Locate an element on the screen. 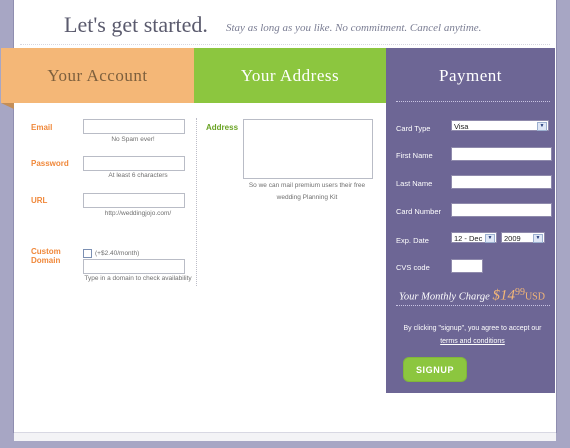 The width and height of the screenshot is (570, 448). exp-year-select: 2009 ▼ is located at coordinates (523, 237).